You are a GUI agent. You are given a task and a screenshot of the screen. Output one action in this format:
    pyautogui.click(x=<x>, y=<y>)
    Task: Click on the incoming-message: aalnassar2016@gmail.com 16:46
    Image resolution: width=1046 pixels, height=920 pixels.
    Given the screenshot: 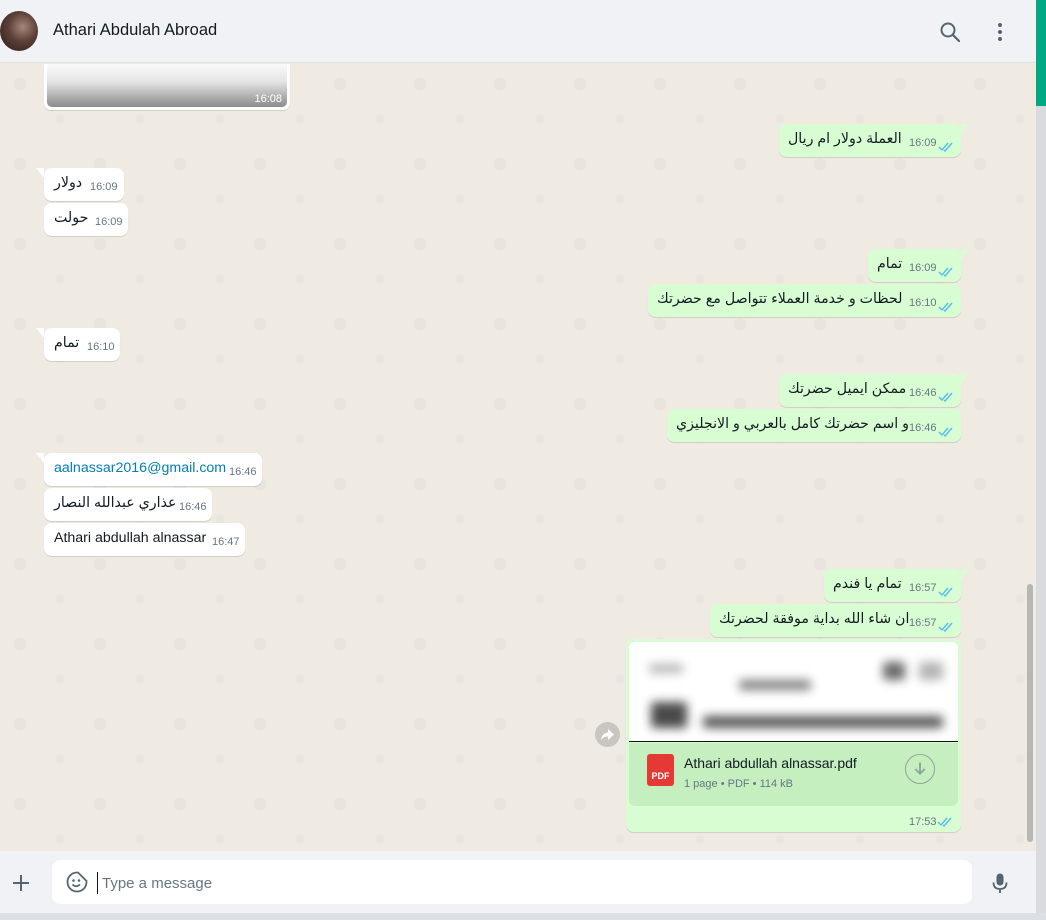 What is the action you would take?
    pyautogui.click(x=149, y=469)
    